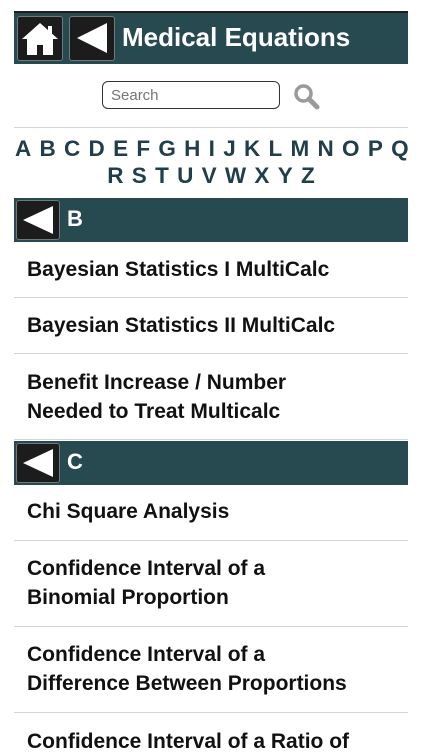  I want to click on list-item: Chi Square Analysis, so click(211, 513).